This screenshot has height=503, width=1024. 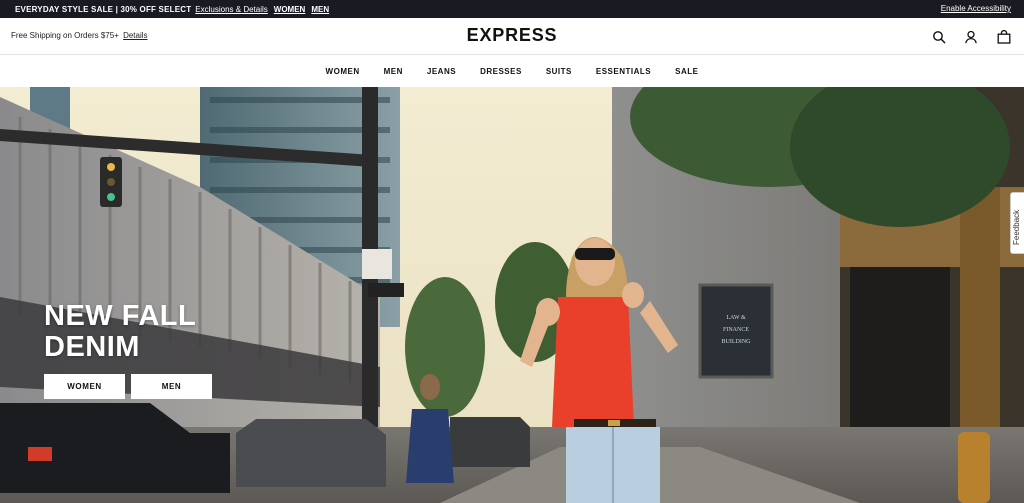 What do you see at coordinates (231, 9) in the screenshot?
I see `promo-exclusions-link: Exclusions & Details` at bounding box center [231, 9].